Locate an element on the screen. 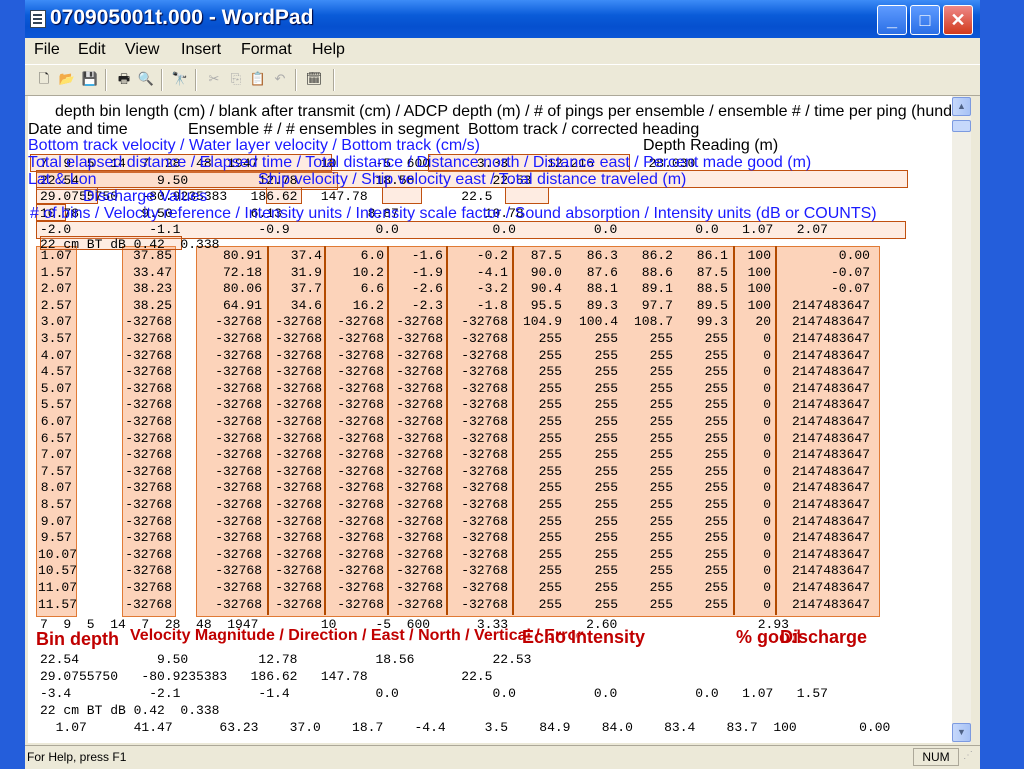 This screenshot has height=769, width=1024. vertical-scrollbar: ▲ ▼ is located at coordinates (961, 419).